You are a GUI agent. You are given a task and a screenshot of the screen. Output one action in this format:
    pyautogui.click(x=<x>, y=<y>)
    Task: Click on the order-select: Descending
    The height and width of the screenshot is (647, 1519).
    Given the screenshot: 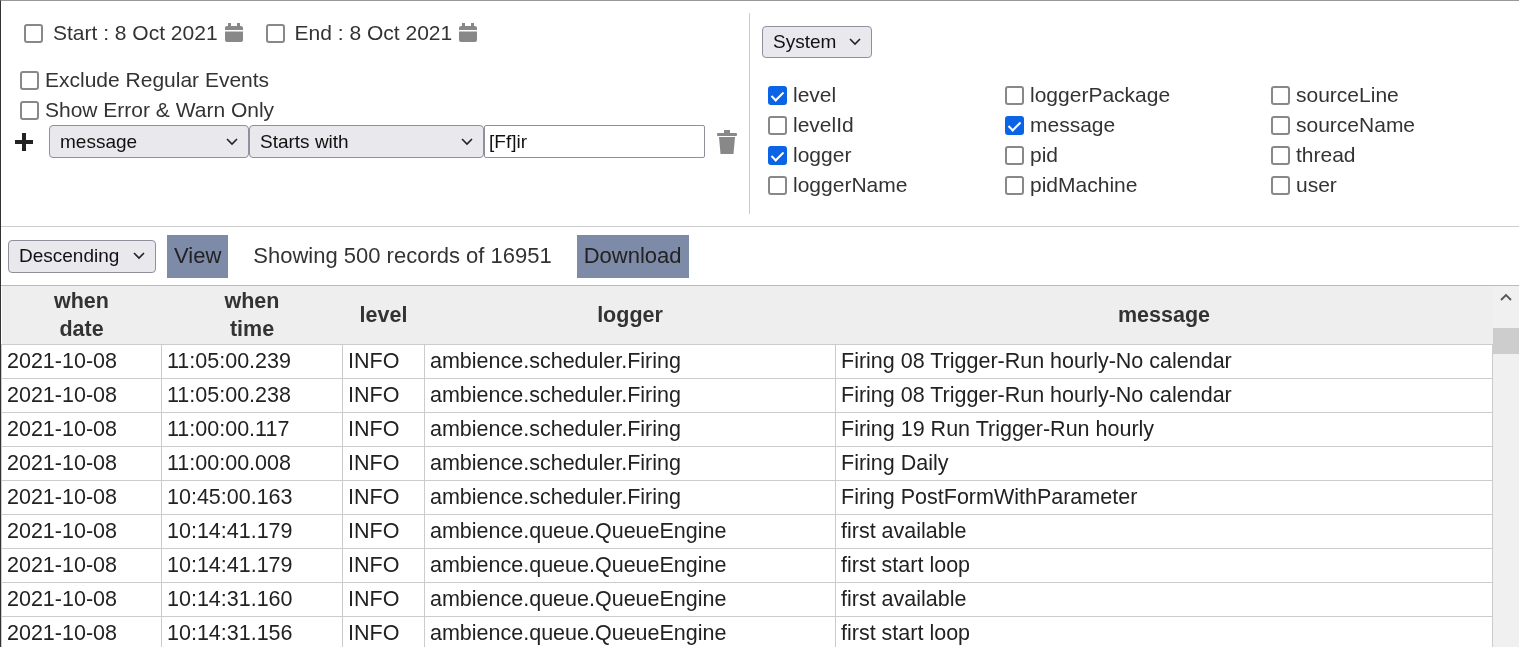 What is the action you would take?
    pyautogui.click(x=82, y=256)
    